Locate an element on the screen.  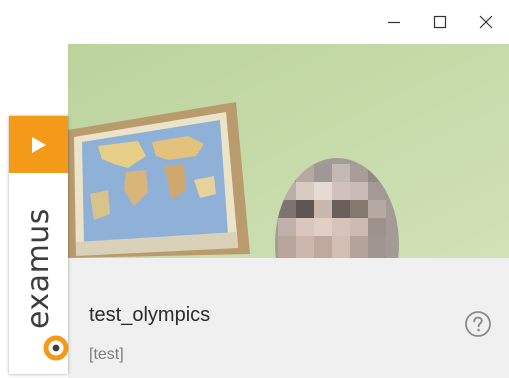
examus-logo: examus is located at coordinates (47, 284).